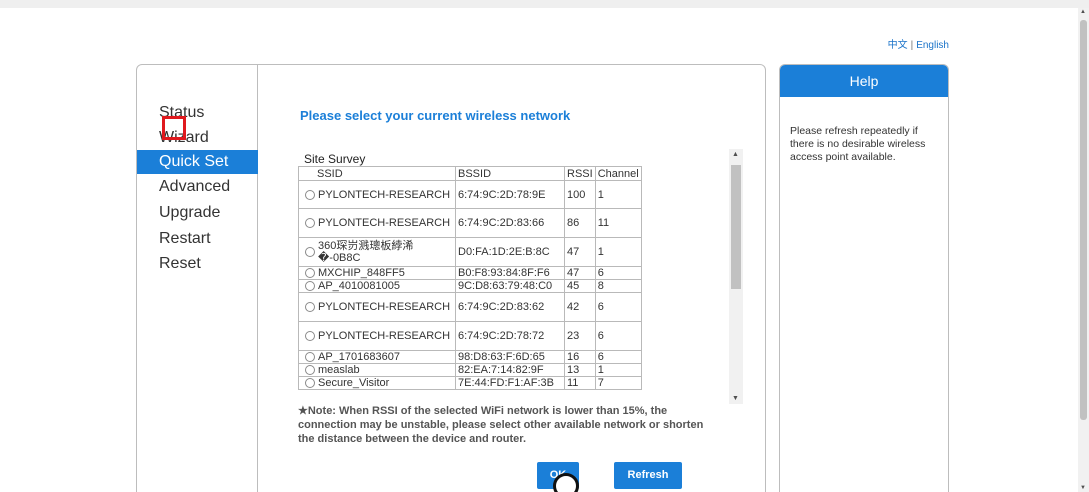 This screenshot has height=492, width=1089. Describe the element at coordinates (566, 482) in the screenshot. I see `mouse-cursor-icon` at that location.